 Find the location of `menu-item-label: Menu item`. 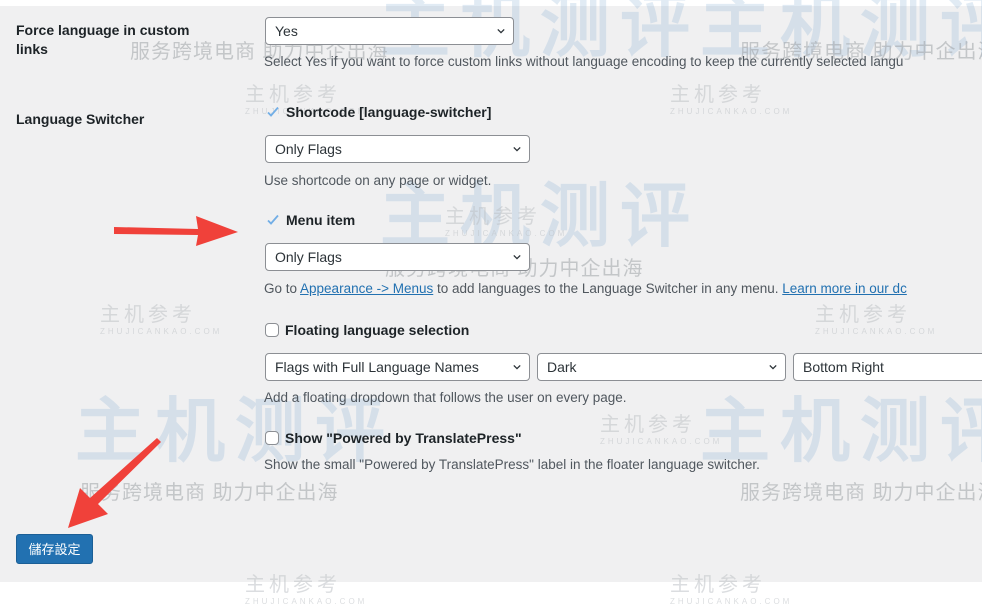

menu-item-label: Menu item is located at coordinates (321, 220).